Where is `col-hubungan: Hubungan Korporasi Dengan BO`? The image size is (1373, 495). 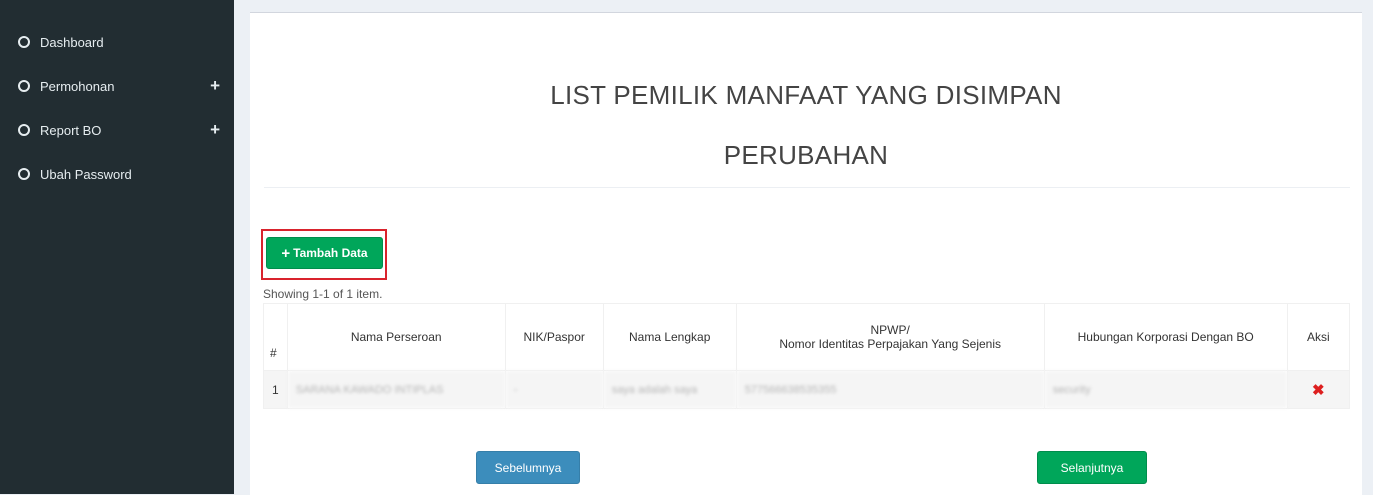 col-hubungan: Hubungan Korporasi Dengan BO is located at coordinates (1165, 337).